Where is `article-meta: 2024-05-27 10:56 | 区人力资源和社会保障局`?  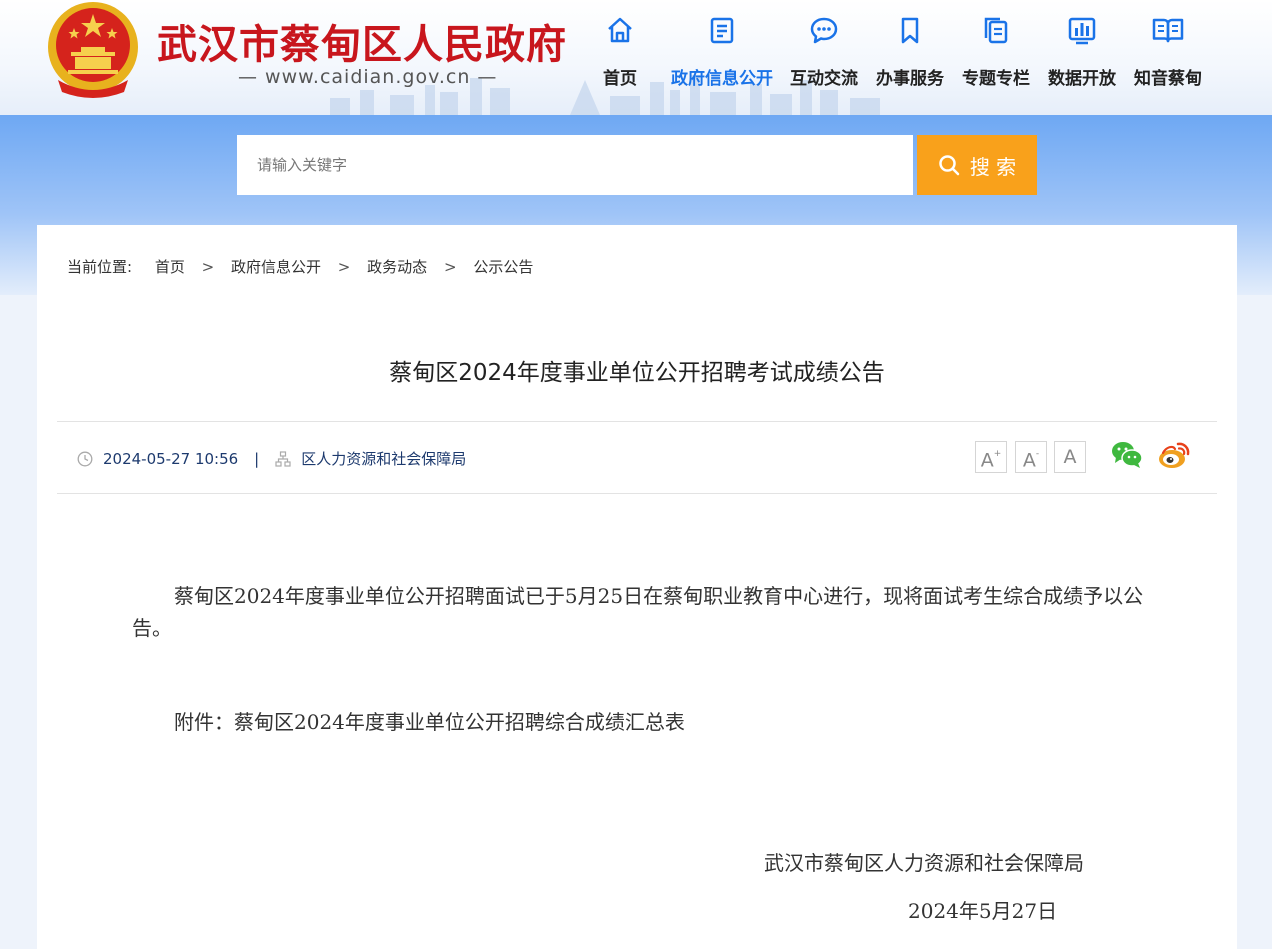
article-meta: 2024-05-27 10:56 | 区人力资源和社会保障局 is located at coordinates (271, 458).